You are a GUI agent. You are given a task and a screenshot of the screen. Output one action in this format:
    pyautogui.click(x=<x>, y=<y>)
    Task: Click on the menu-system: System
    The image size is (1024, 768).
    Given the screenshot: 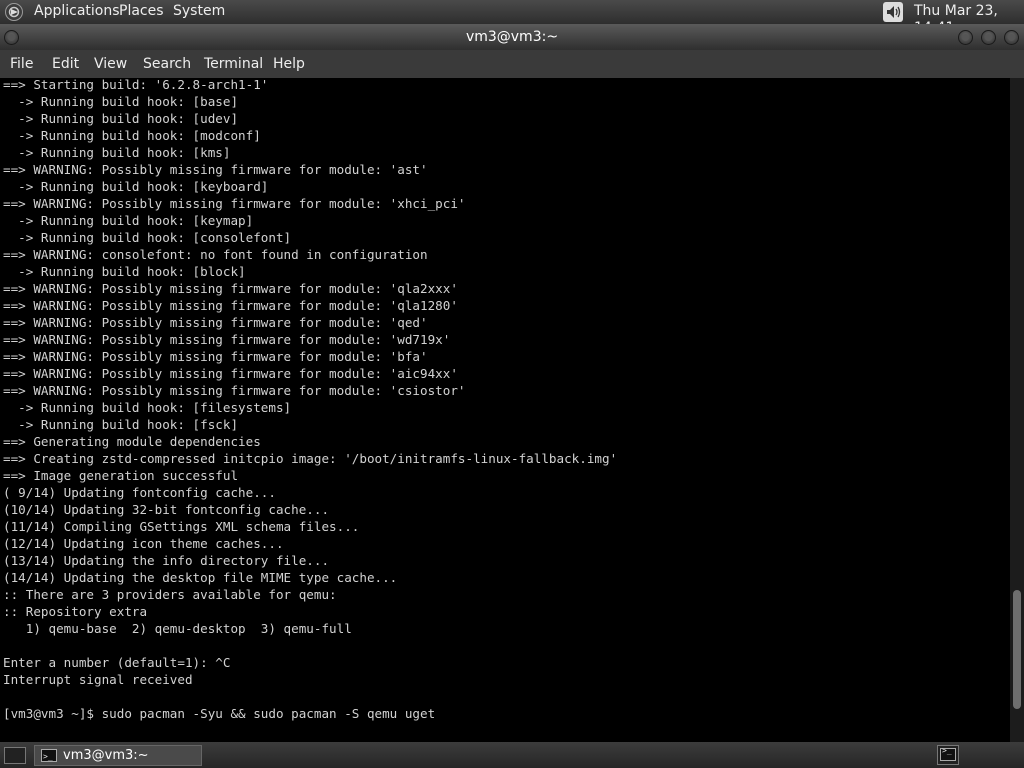 What is the action you would take?
    pyautogui.click(x=199, y=11)
    